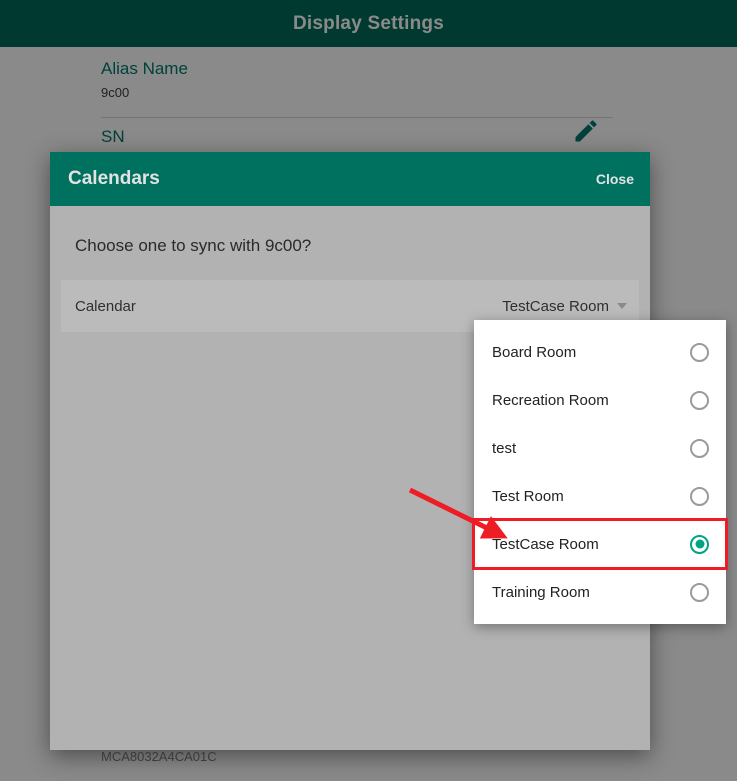 Image resolution: width=737 pixels, height=781 pixels. Describe the element at coordinates (555, 306) in the screenshot. I see `calendar-row-value: TestCase Room` at that location.